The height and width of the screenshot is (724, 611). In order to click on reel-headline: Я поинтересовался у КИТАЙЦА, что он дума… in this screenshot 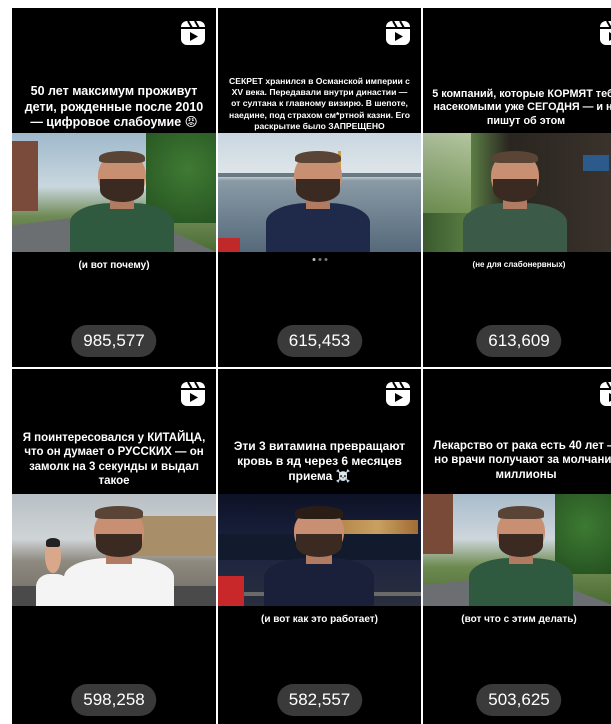, I will do `click(114, 460)`.